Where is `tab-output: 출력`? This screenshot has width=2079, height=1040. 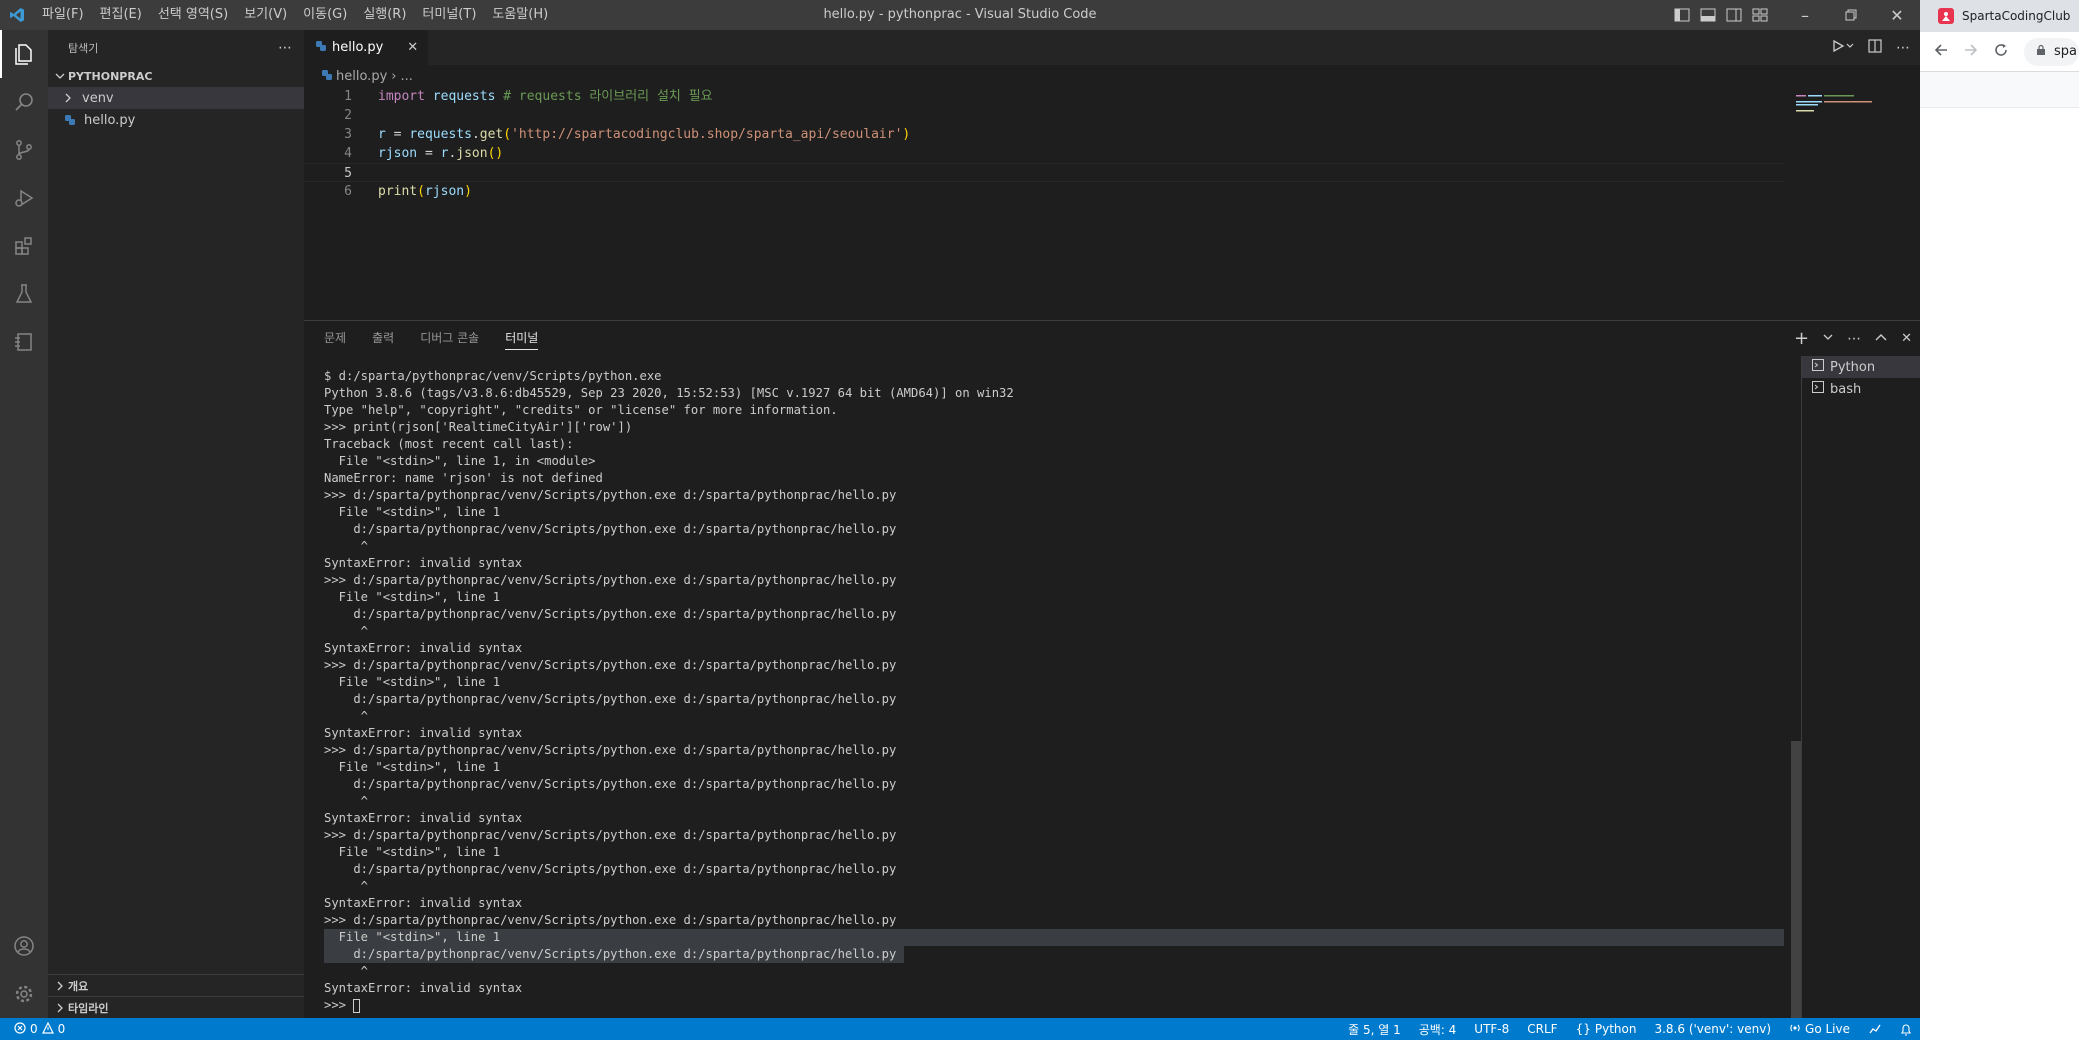 tab-output: 출력 is located at coordinates (383, 338).